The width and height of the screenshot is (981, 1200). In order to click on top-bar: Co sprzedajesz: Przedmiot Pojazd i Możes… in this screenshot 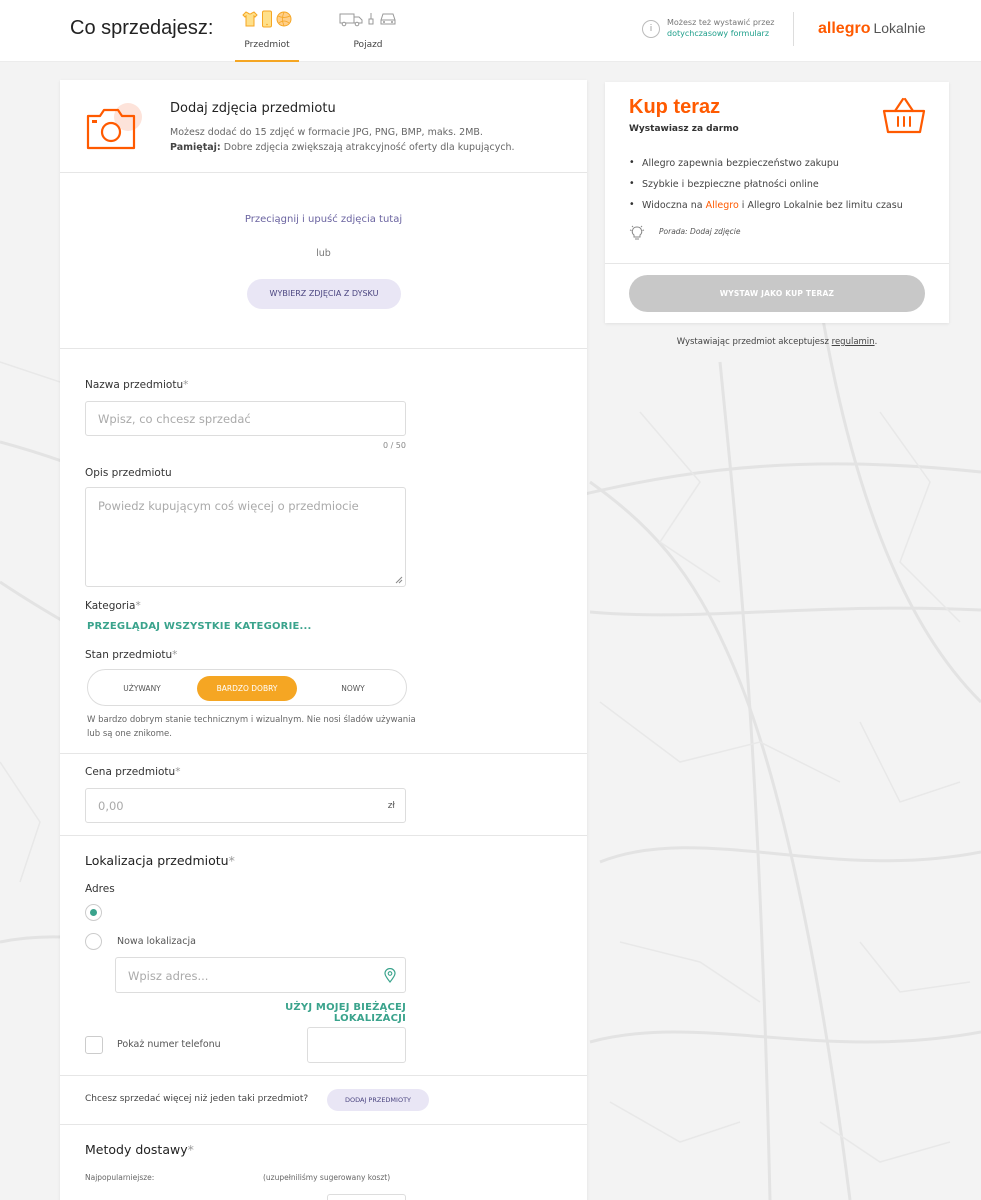, I will do `click(490, 31)`.